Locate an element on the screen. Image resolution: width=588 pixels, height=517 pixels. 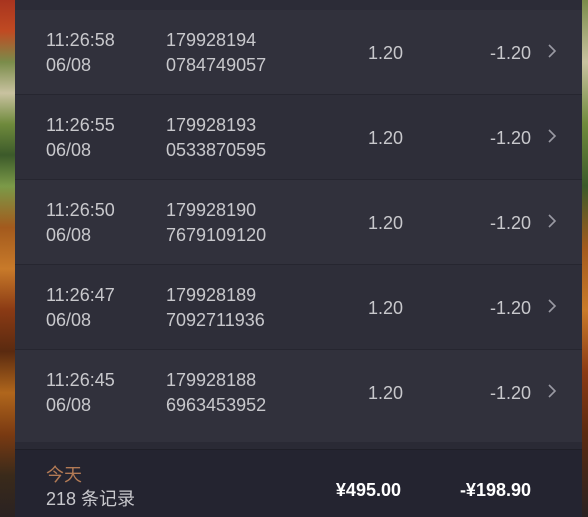
transaction-time-cell: 11:26:50 06/08 is located at coordinates (96, 223).